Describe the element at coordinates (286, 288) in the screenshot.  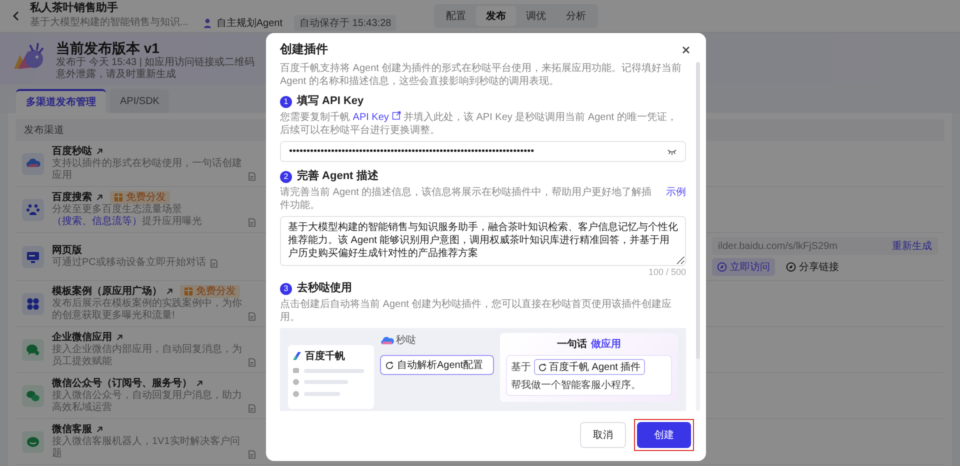
I see `step-number: 3` at that location.